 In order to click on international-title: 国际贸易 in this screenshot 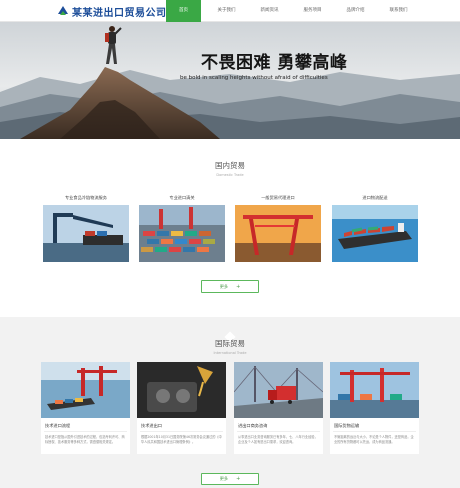, I will do `click(230, 343)`.